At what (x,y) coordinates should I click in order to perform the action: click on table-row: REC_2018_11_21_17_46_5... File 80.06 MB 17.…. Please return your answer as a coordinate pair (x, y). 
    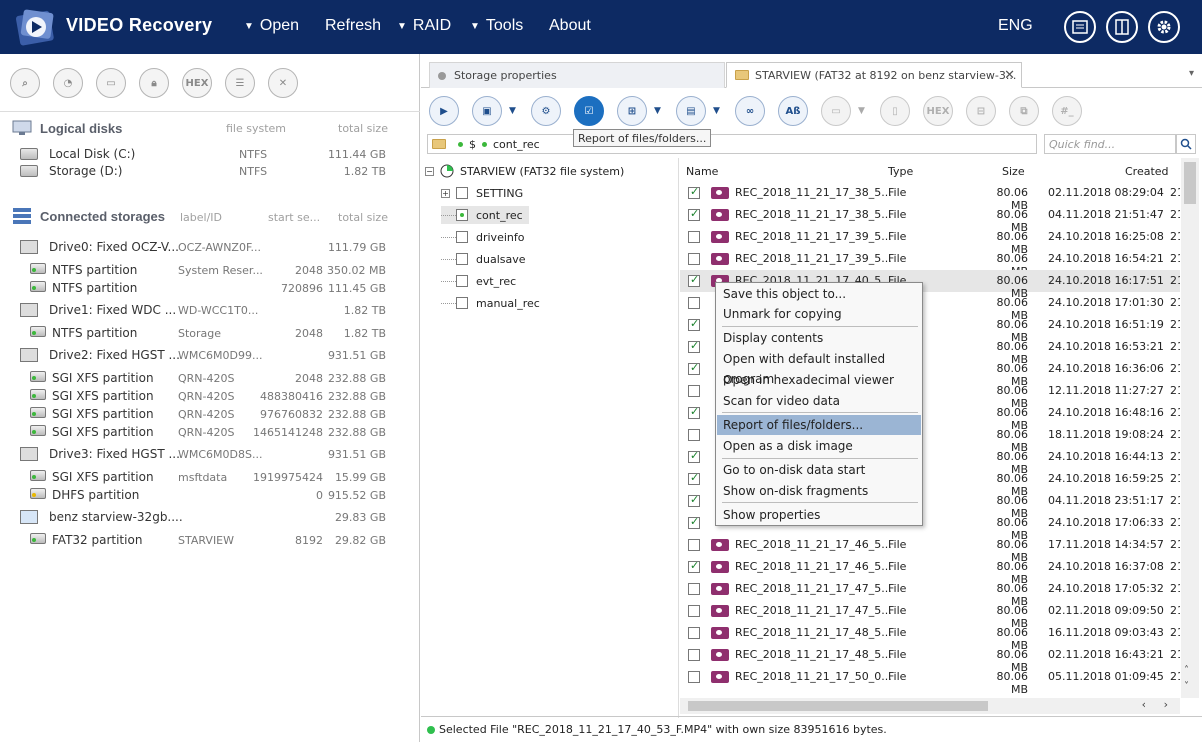
    Looking at the image, I should click on (930, 549).